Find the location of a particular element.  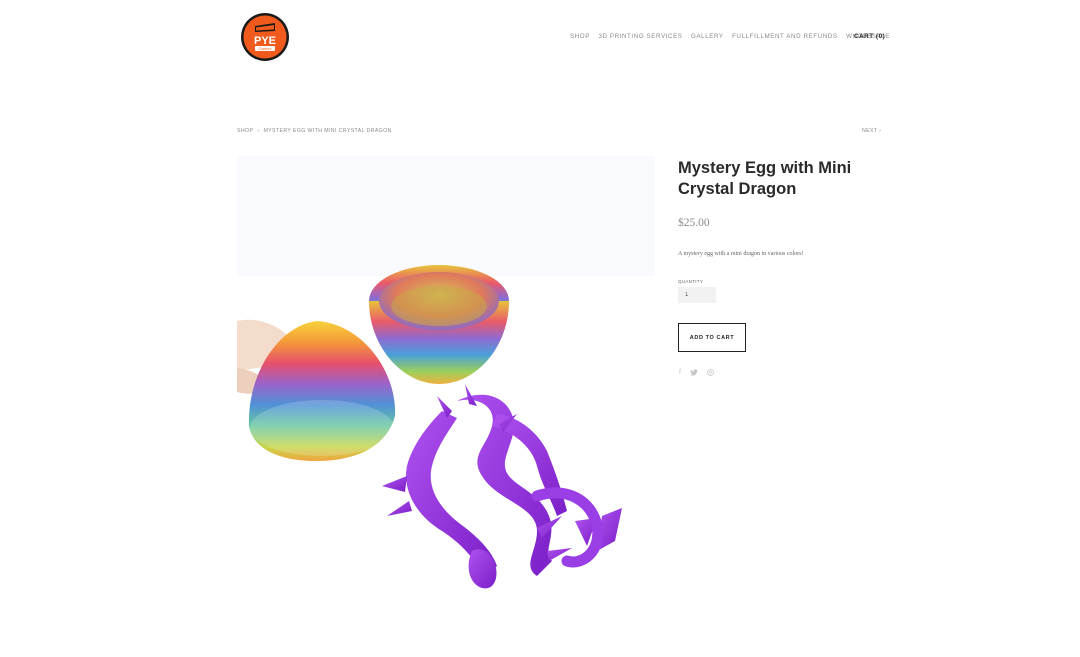

cart-link: CART (0) is located at coordinates (869, 36).